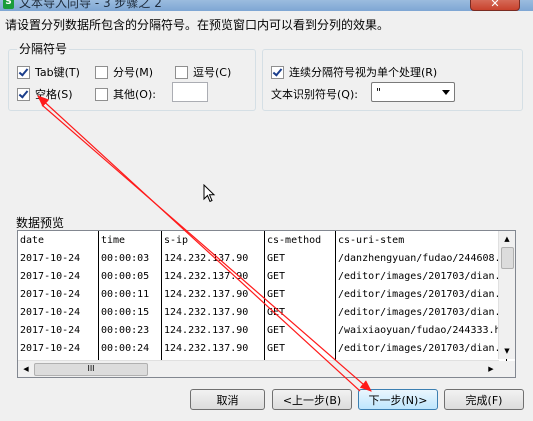 Image resolution: width=533 pixels, height=421 pixels. What do you see at coordinates (277, 72) in the screenshot?
I see `consecutive-checkbox-box` at bounding box center [277, 72].